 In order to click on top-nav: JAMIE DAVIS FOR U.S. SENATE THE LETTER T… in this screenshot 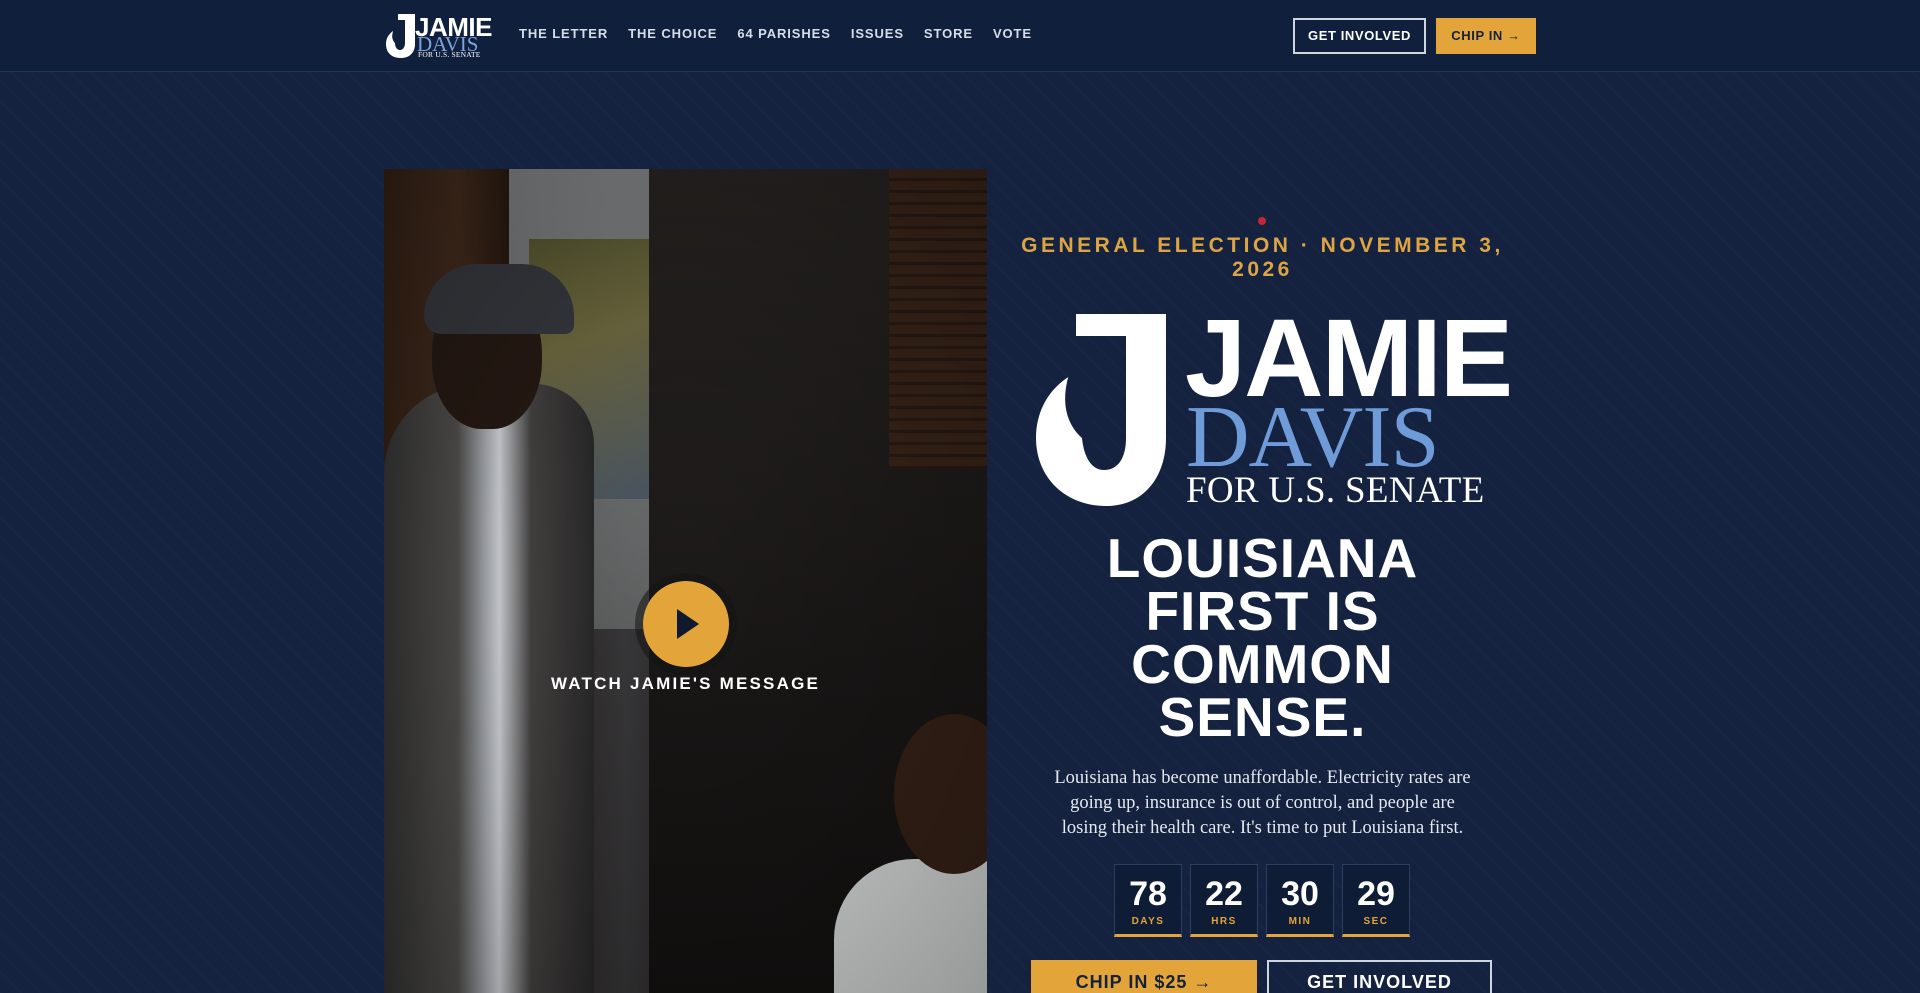, I will do `click(960, 36)`.